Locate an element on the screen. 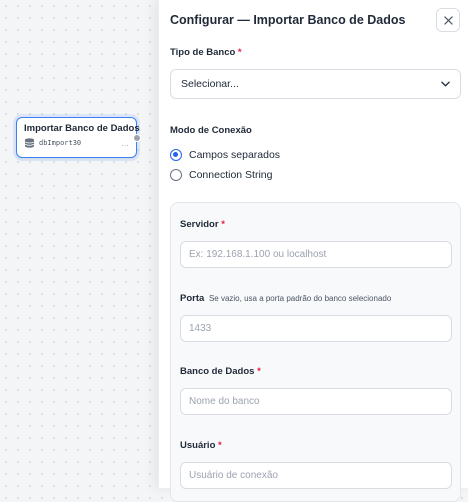  server-label: Servidor * is located at coordinates (202, 224).